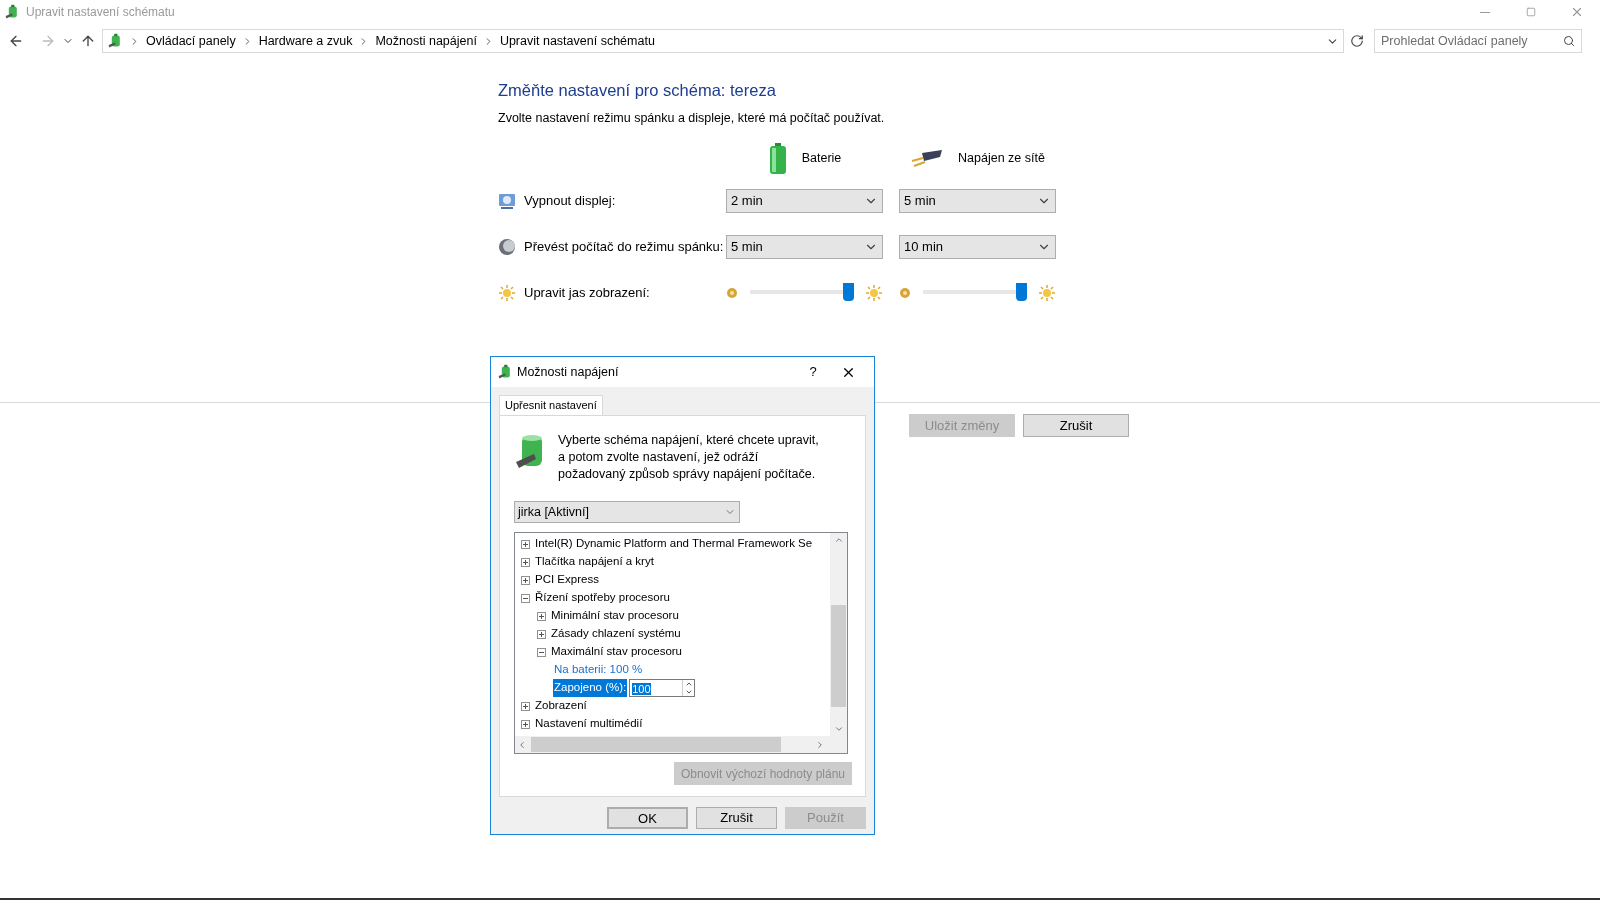 This screenshot has height=900, width=1600. What do you see at coordinates (624, 246) in the screenshot?
I see `setting-label: Převést počítač do režimu spánku:` at bounding box center [624, 246].